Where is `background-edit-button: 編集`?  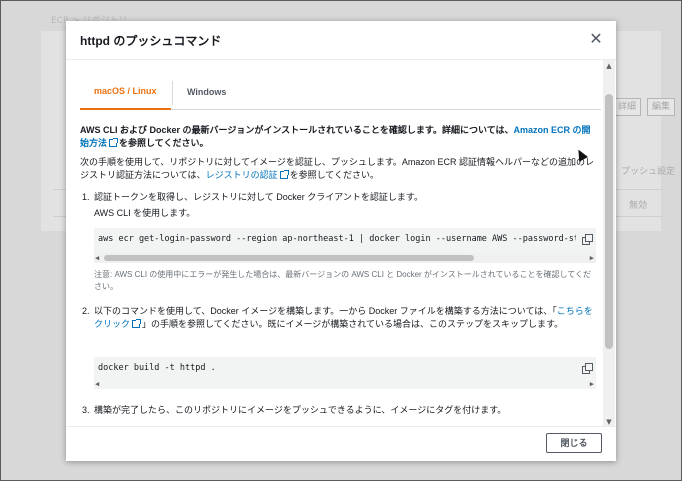
background-edit-button: 編集 is located at coordinates (661, 107).